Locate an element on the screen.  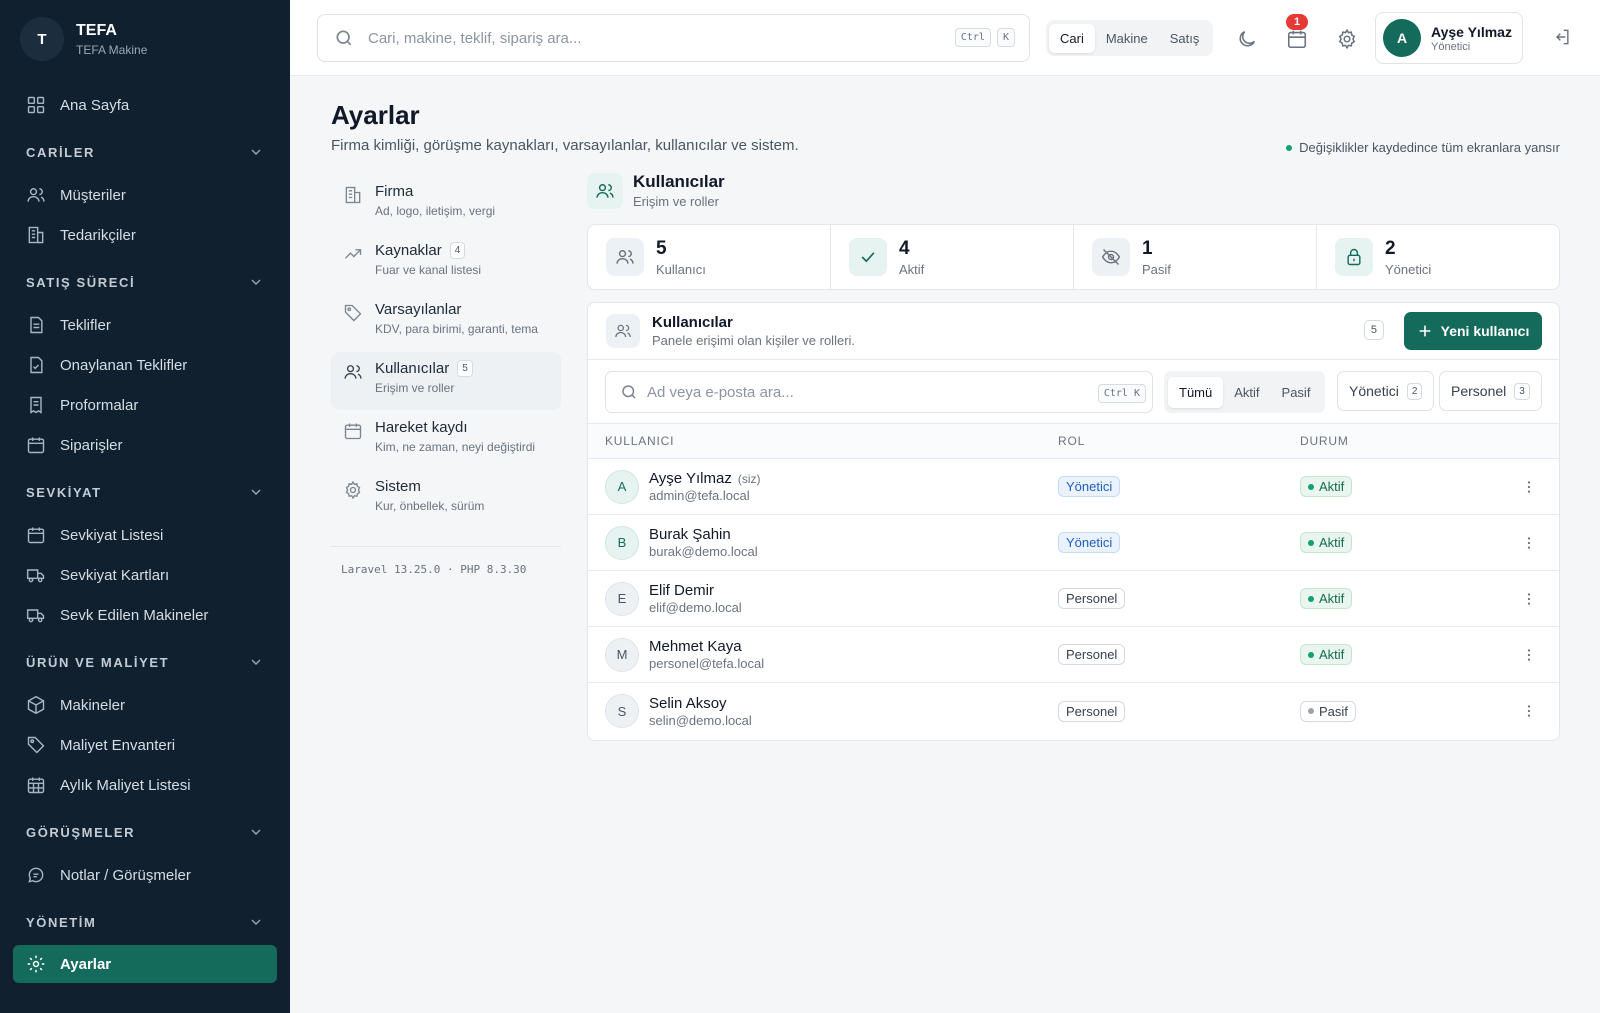
brand: T TEFA TEFA Makine is located at coordinates (145, 39).